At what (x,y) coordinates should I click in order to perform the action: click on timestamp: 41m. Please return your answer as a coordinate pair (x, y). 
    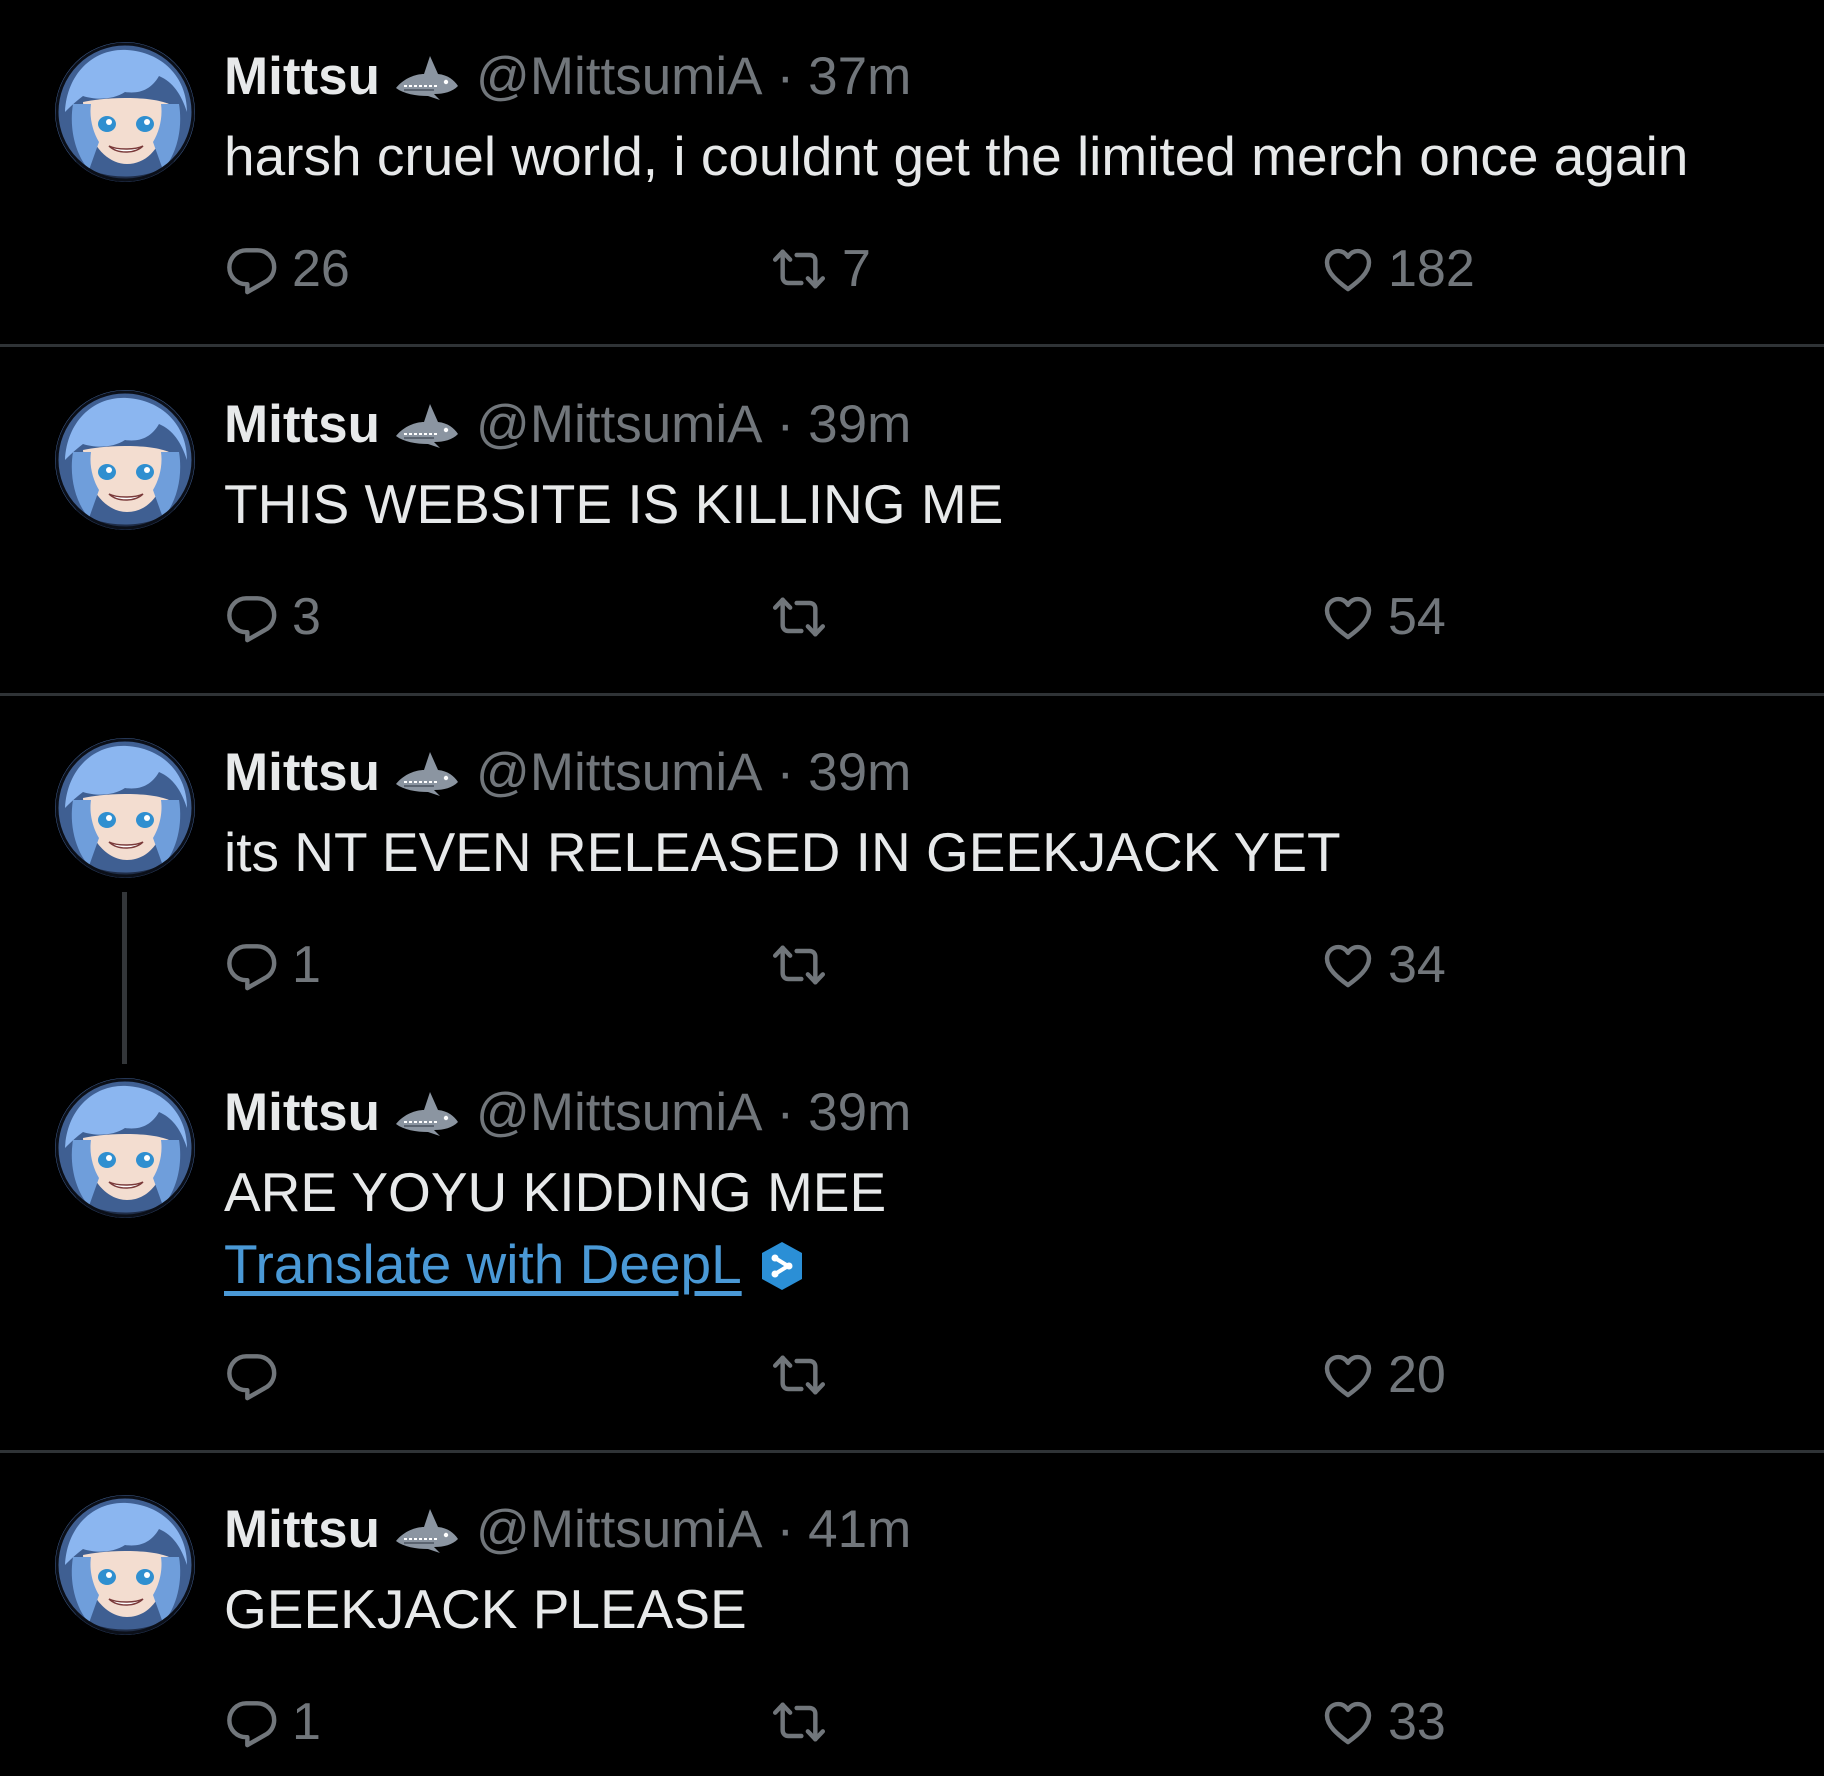
    Looking at the image, I should click on (859, 1530).